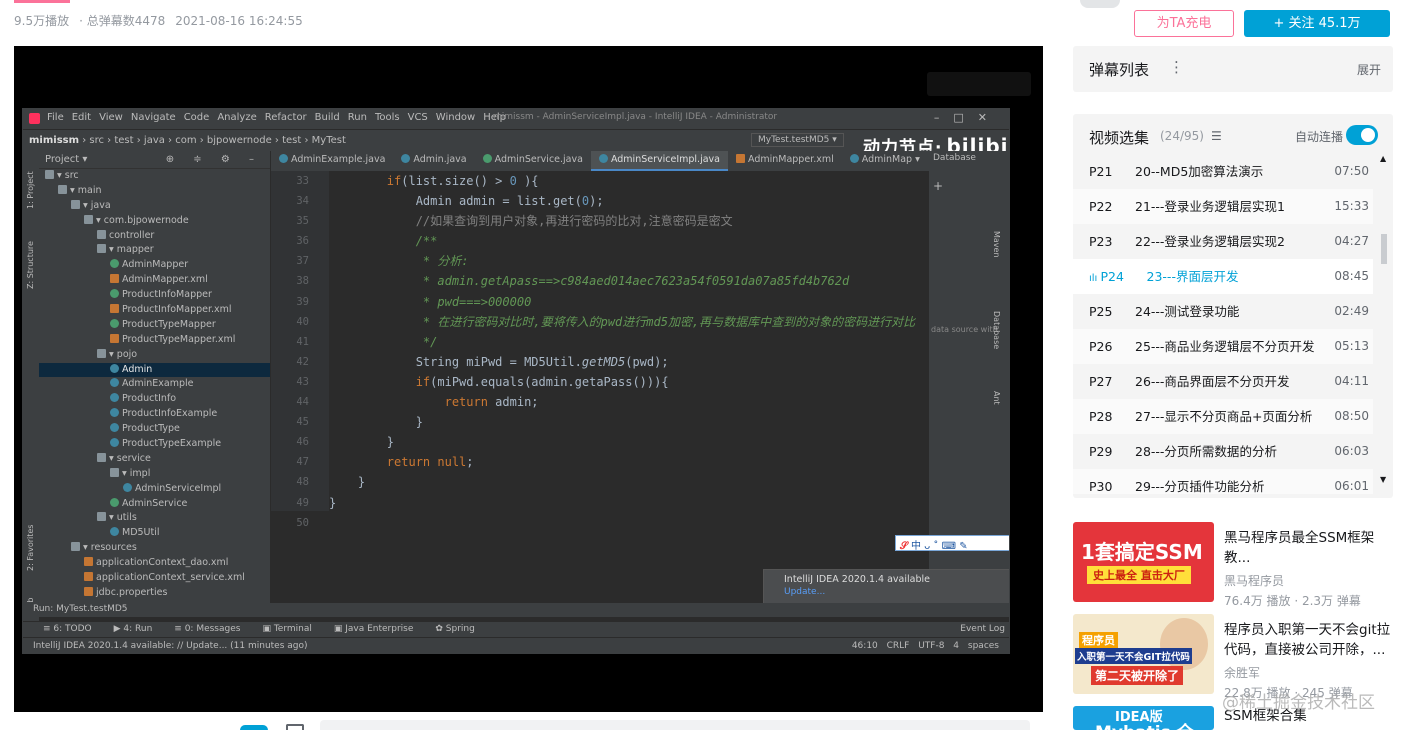  What do you see at coordinates (196, 117) in the screenshot?
I see `ide-menu-item: Code` at bounding box center [196, 117].